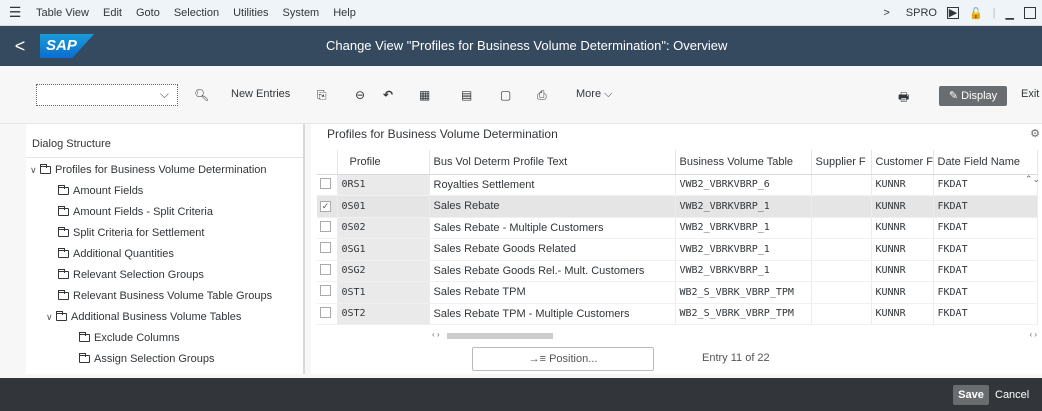  Describe the element at coordinates (20, 46) in the screenshot. I see `back-icon: <` at that location.